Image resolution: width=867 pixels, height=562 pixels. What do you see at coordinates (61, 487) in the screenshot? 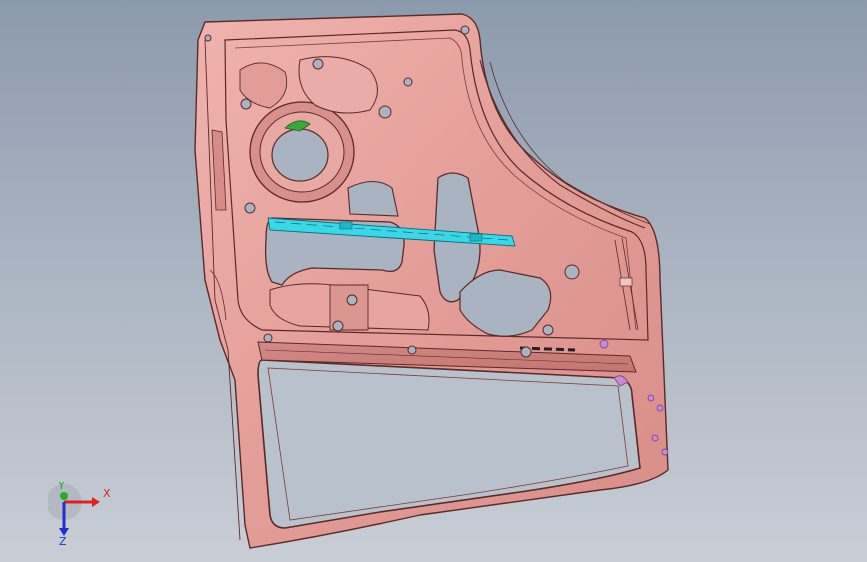
I see `y-axis-label: Y` at bounding box center [61, 487].